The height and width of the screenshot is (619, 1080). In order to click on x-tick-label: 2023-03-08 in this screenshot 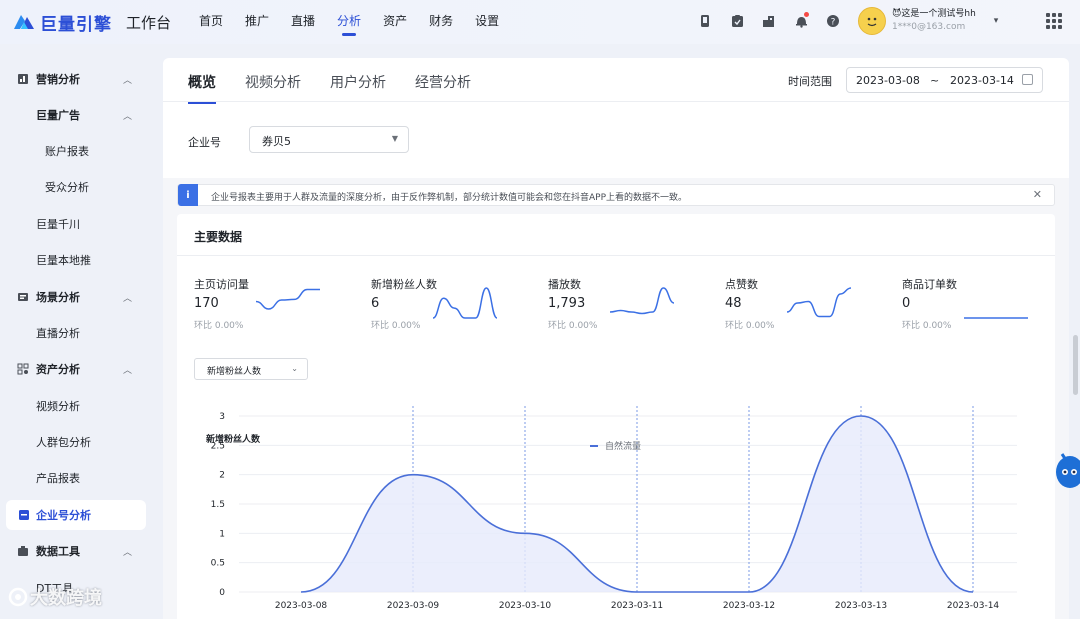, I will do `click(301, 606)`.